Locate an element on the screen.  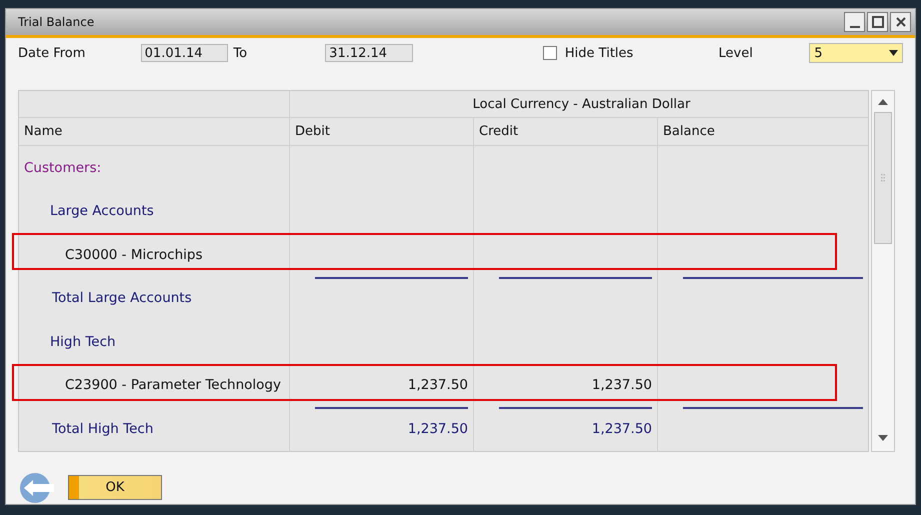
column-header: Credit is located at coordinates (565, 131).